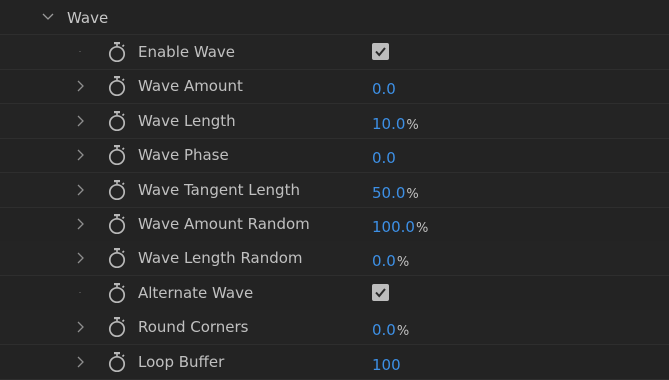  I want to click on enable-wave-checkbox, so click(380, 51).